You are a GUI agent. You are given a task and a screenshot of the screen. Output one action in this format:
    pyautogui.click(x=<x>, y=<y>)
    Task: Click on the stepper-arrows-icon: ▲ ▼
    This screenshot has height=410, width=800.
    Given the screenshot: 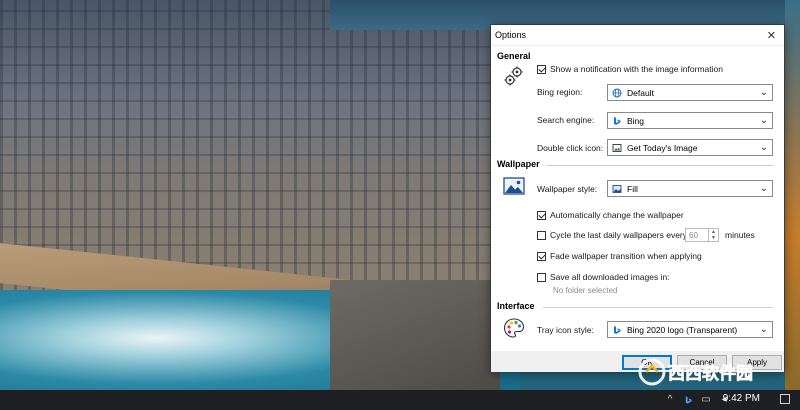 What is the action you would take?
    pyautogui.click(x=713, y=235)
    